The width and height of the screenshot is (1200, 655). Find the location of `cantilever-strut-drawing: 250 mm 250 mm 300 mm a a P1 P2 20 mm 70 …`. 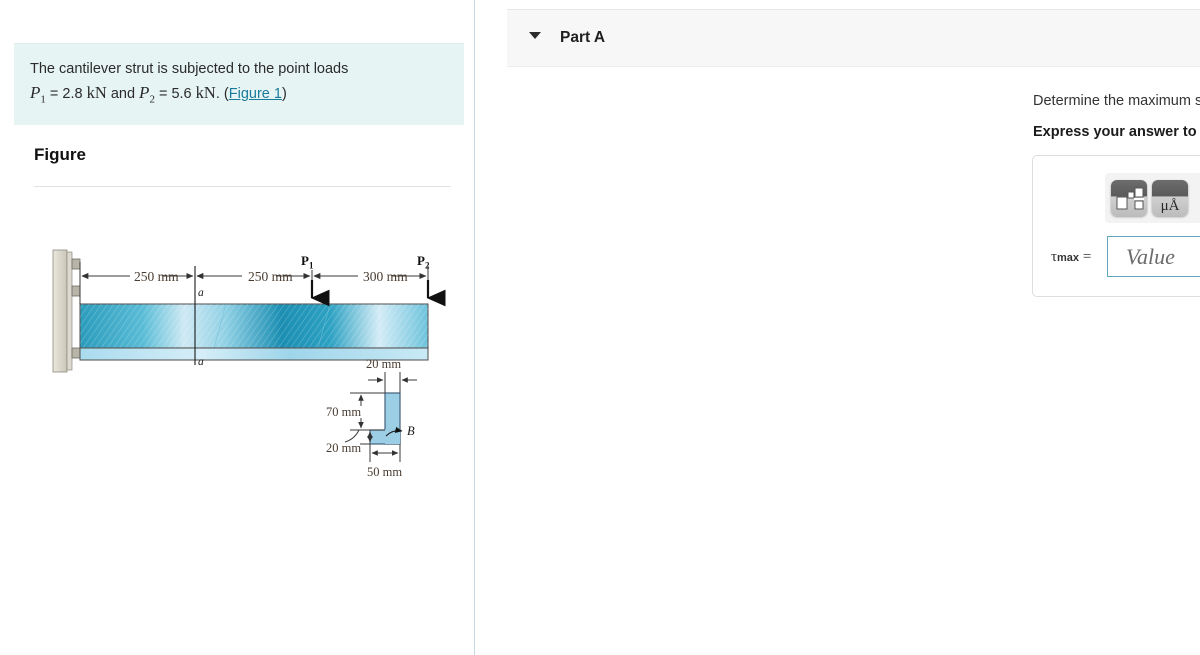

cantilever-strut-drawing: 250 mm 250 mm 300 mm a a P1 P2 20 mm 70 … is located at coordinates (249, 364).